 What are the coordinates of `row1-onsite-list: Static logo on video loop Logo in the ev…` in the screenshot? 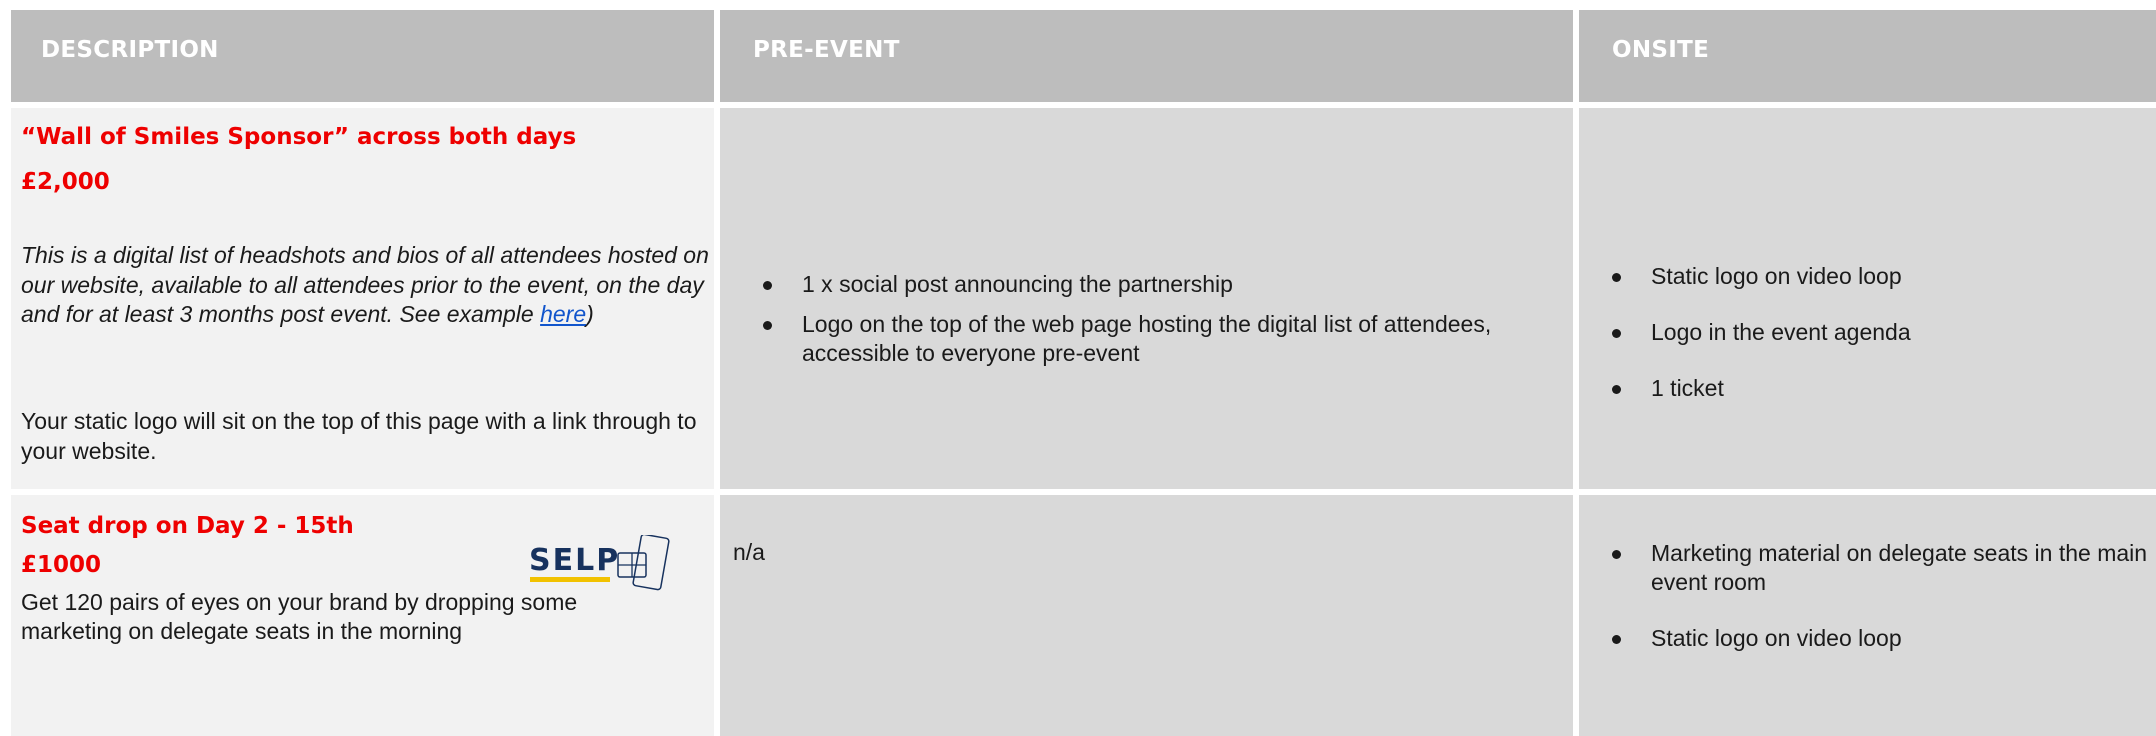 It's located at (1879, 332).